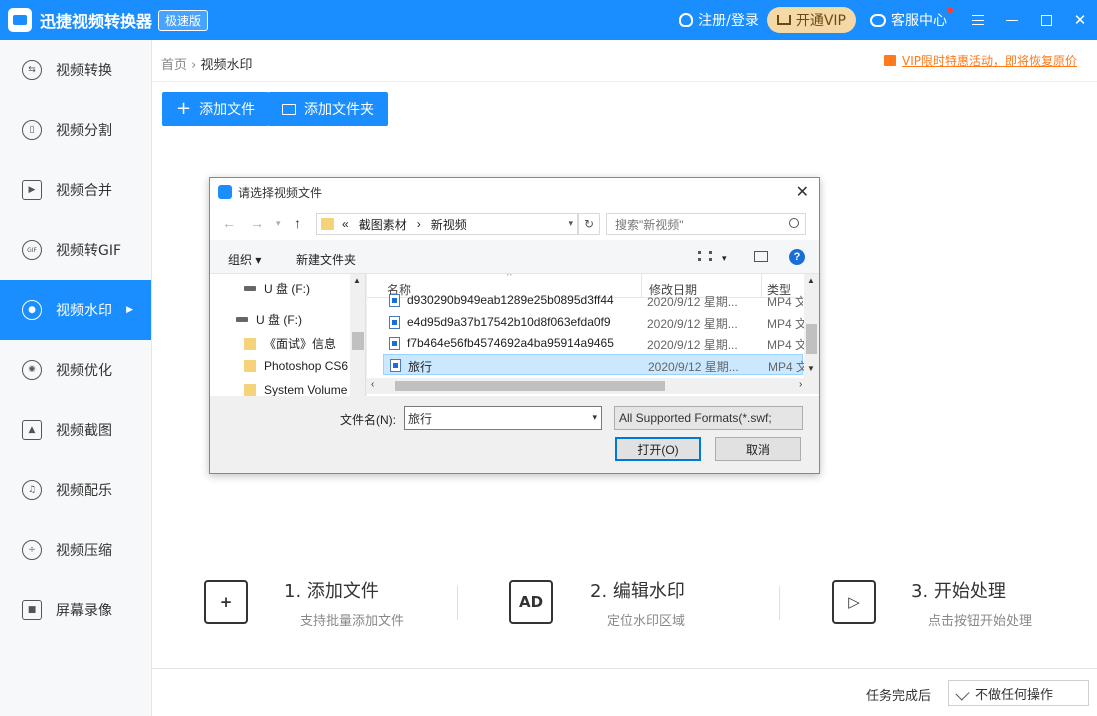 The width and height of the screenshot is (1097, 716). I want to click on sidebar-item-split: ▯ 视频分割, so click(75, 130).